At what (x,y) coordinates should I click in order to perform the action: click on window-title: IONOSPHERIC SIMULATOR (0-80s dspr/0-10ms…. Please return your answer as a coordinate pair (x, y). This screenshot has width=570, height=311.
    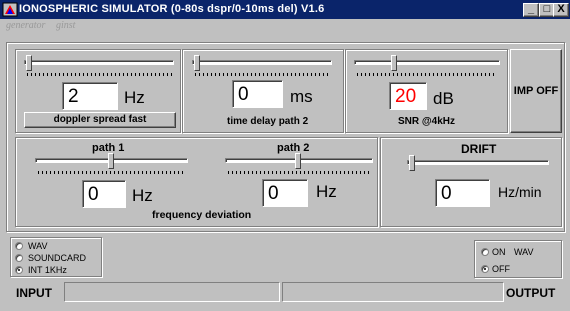
    Looking at the image, I should click on (172, 9).